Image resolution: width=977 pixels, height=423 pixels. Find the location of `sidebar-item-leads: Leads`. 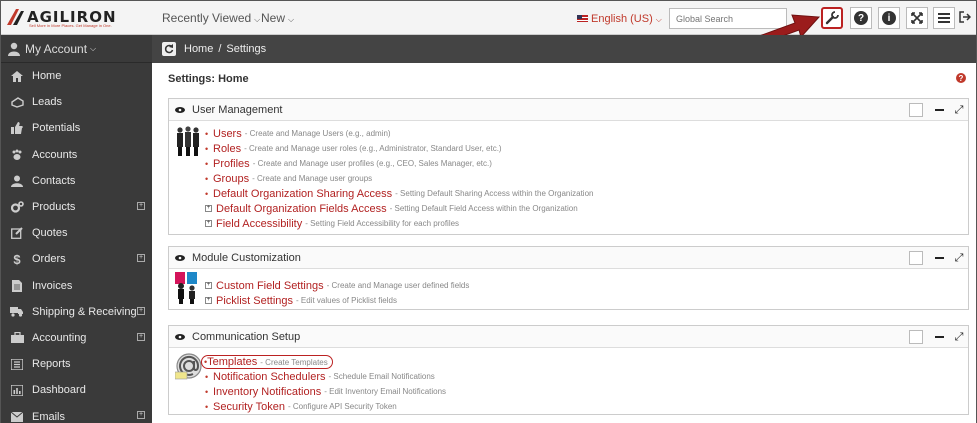

sidebar-item-leads: Leads is located at coordinates (76, 102).